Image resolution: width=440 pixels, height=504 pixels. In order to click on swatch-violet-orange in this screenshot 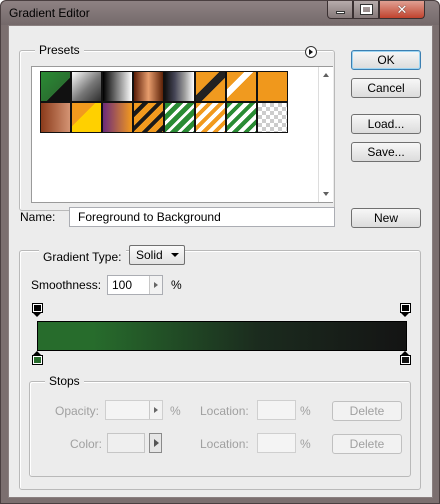, I will do `click(117, 117)`.